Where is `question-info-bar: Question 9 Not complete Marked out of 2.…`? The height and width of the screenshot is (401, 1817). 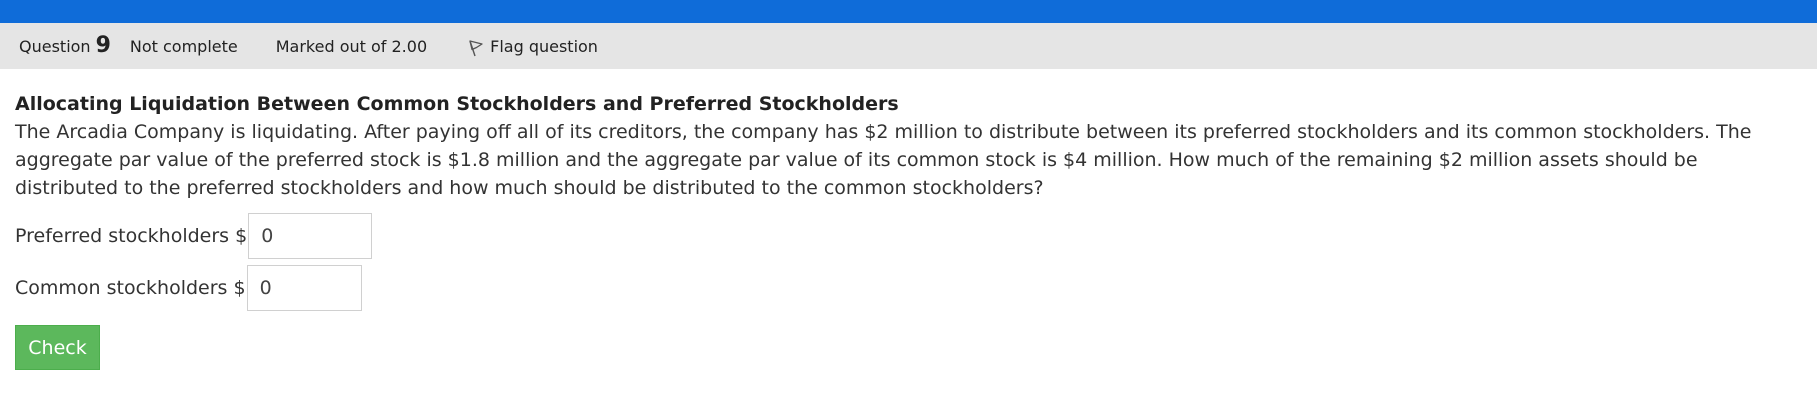
question-info-bar: Question 9 Not complete Marked out of 2.… is located at coordinates (908, 46).